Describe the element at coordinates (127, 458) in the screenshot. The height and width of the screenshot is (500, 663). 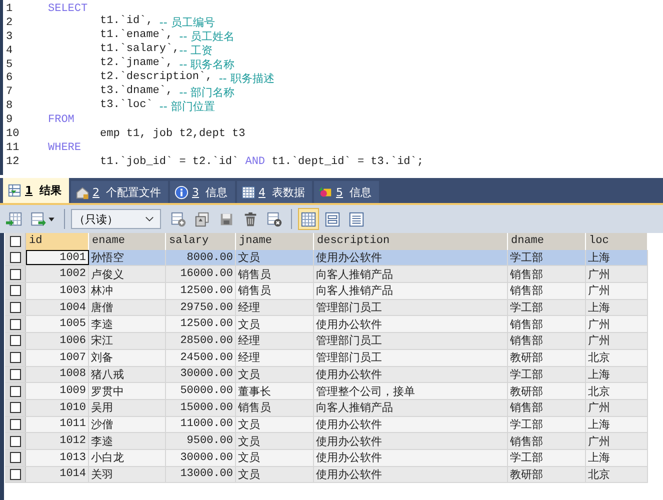
I see `table-cell: 小白龙` at that location.